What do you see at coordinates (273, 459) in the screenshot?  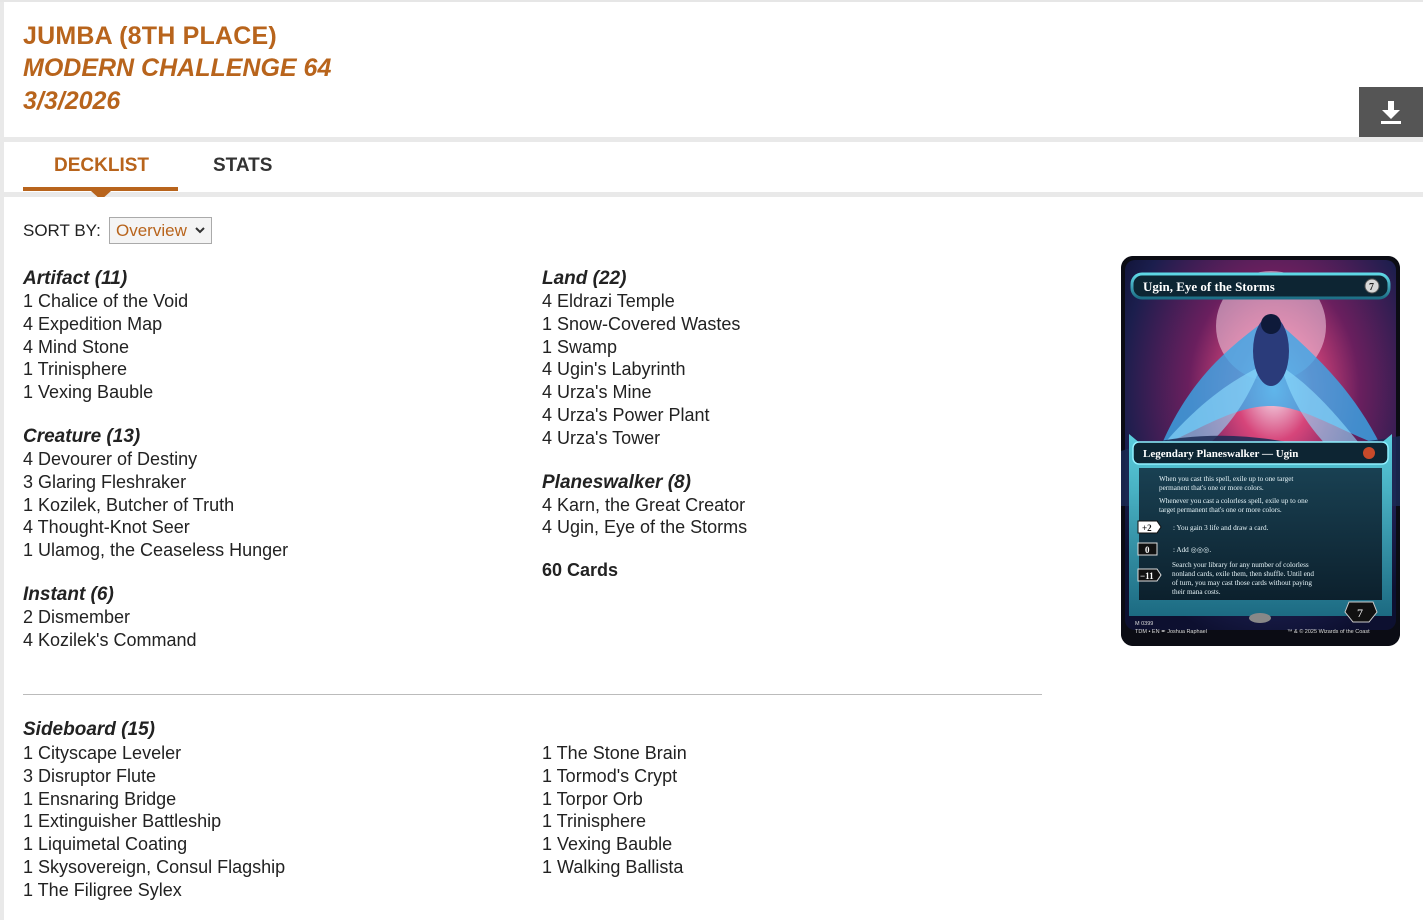 I see `card-entry: 4 Devourer of Destiny` at bounding box center [273, 459].